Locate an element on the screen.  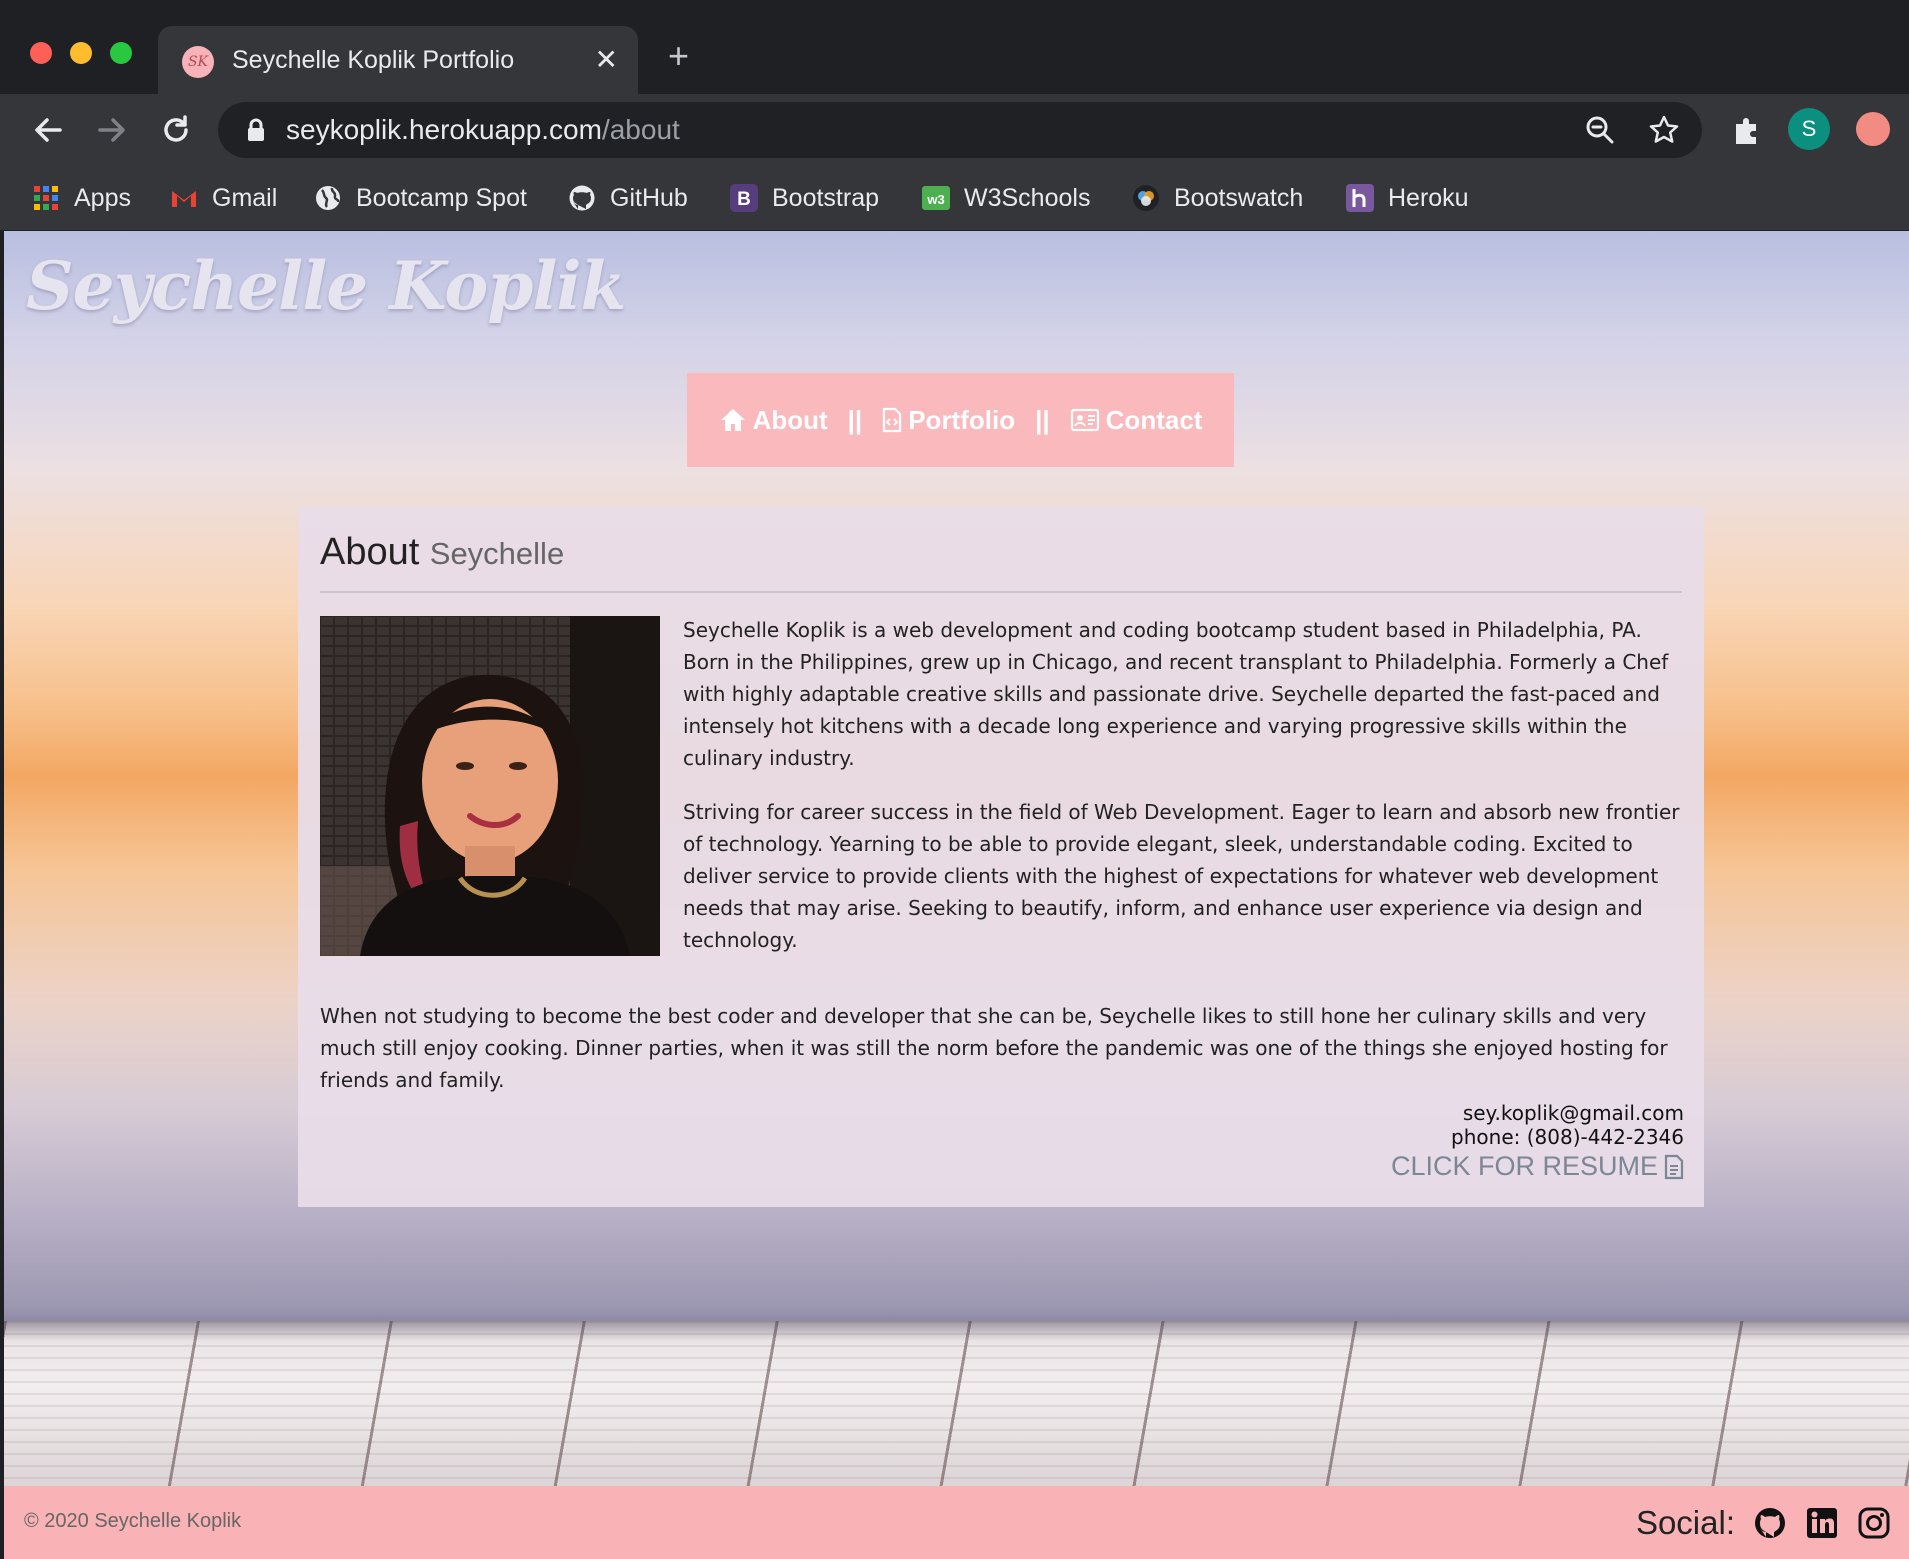
nav-portfolio: Portfolio is located at coordinates (948, 420).